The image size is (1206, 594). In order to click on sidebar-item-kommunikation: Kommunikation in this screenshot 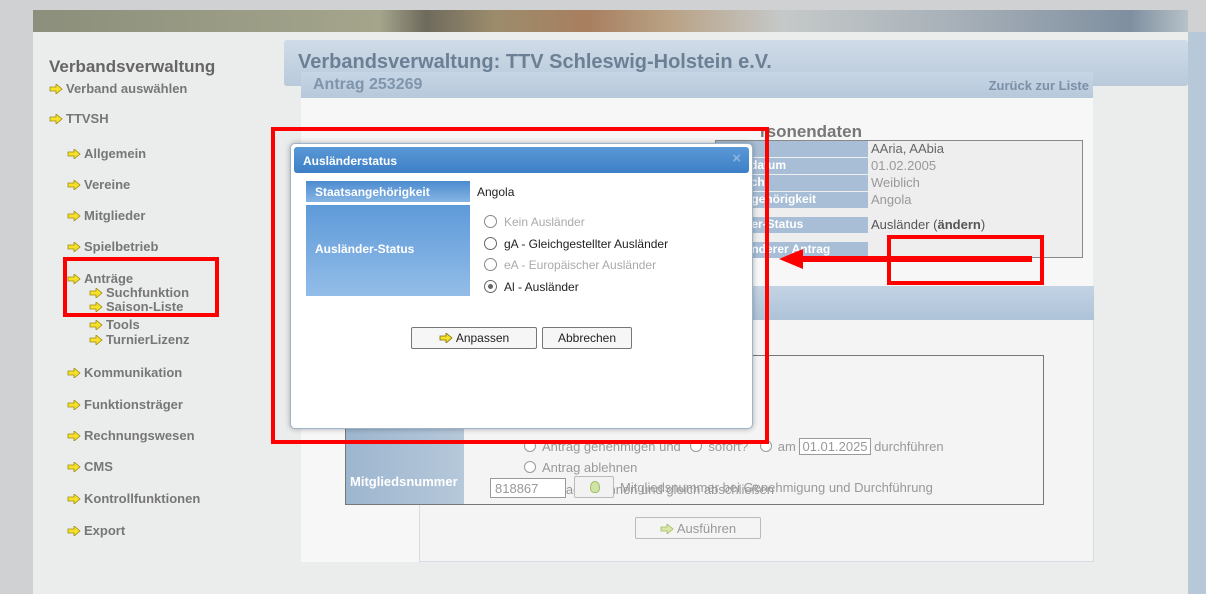, I will do `click(124, 372)`.